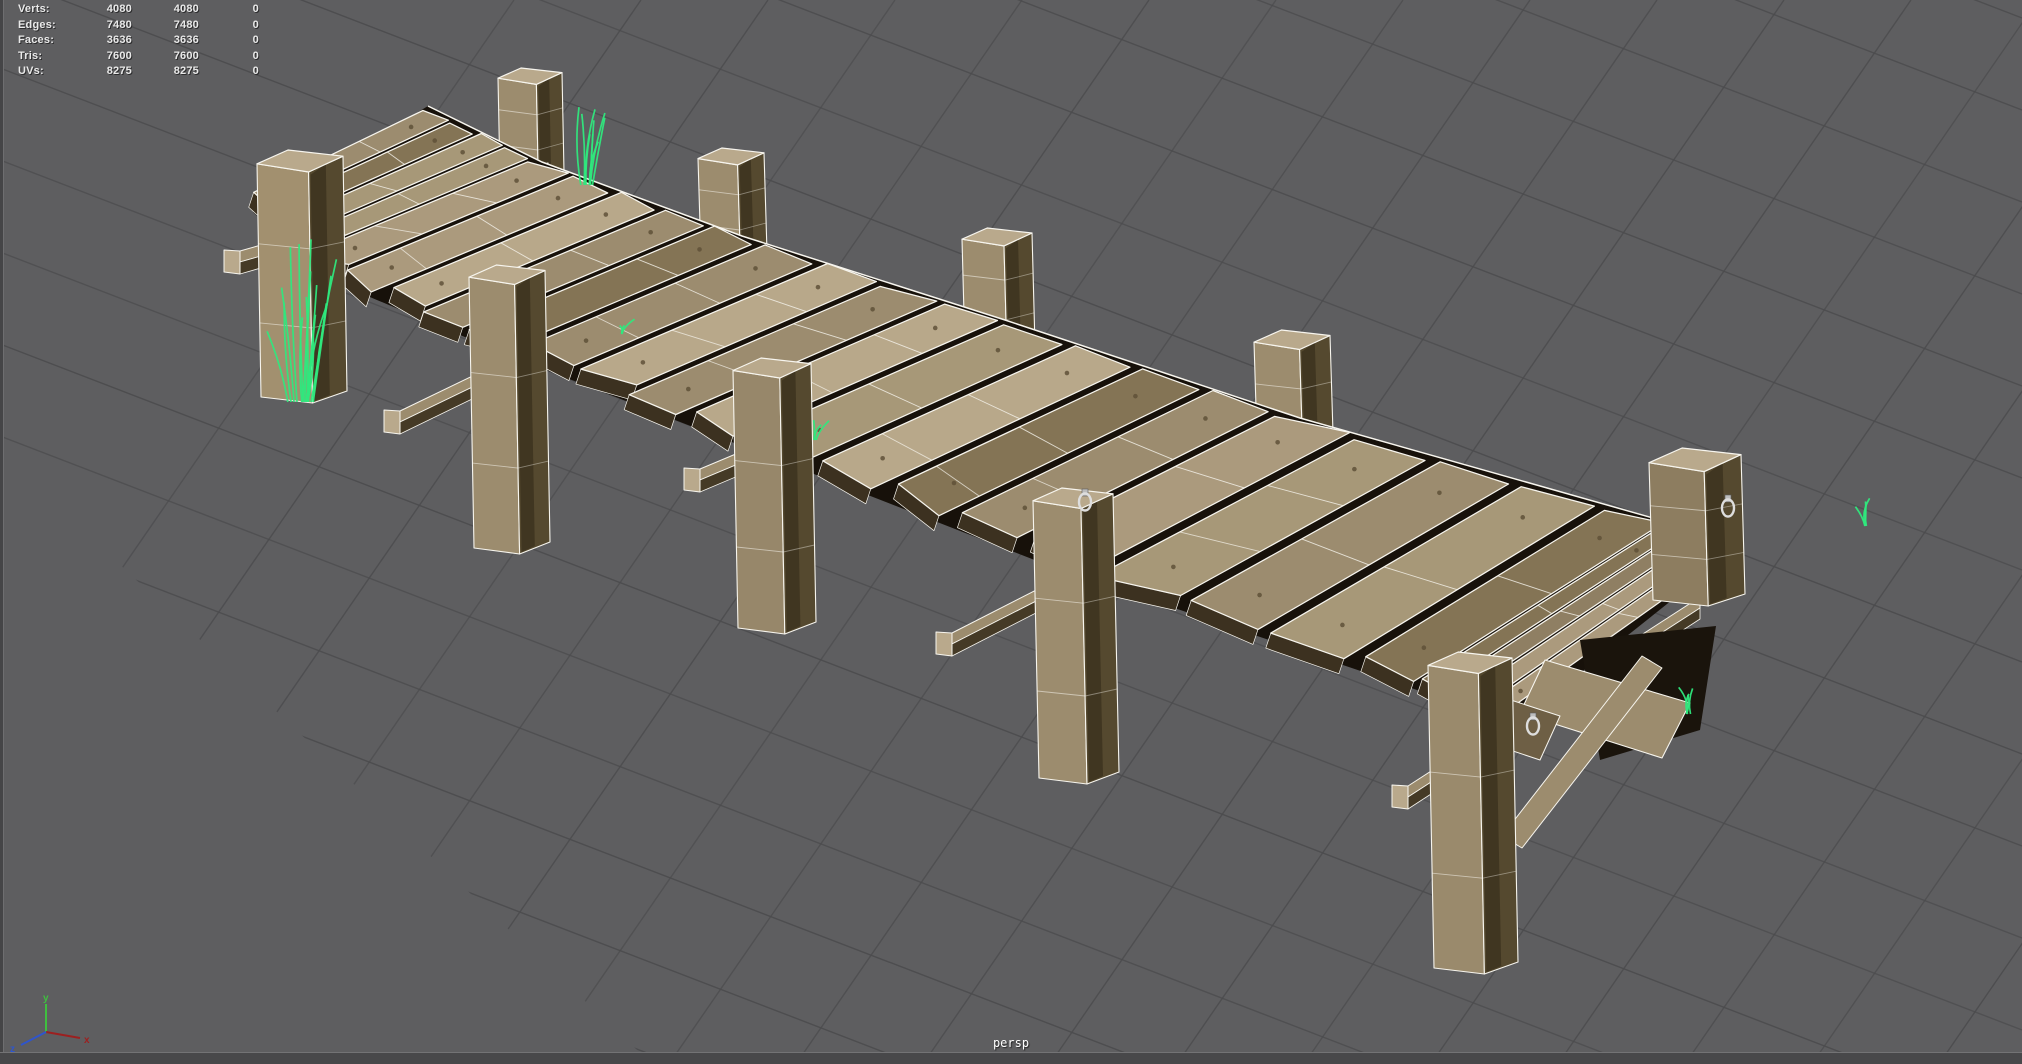 This screenshot has height=1064, width=2022. What do you see at coordinates (33, 1038) in the screenshot?
I see `axis-z-line` at bounding box center [33, 1038].